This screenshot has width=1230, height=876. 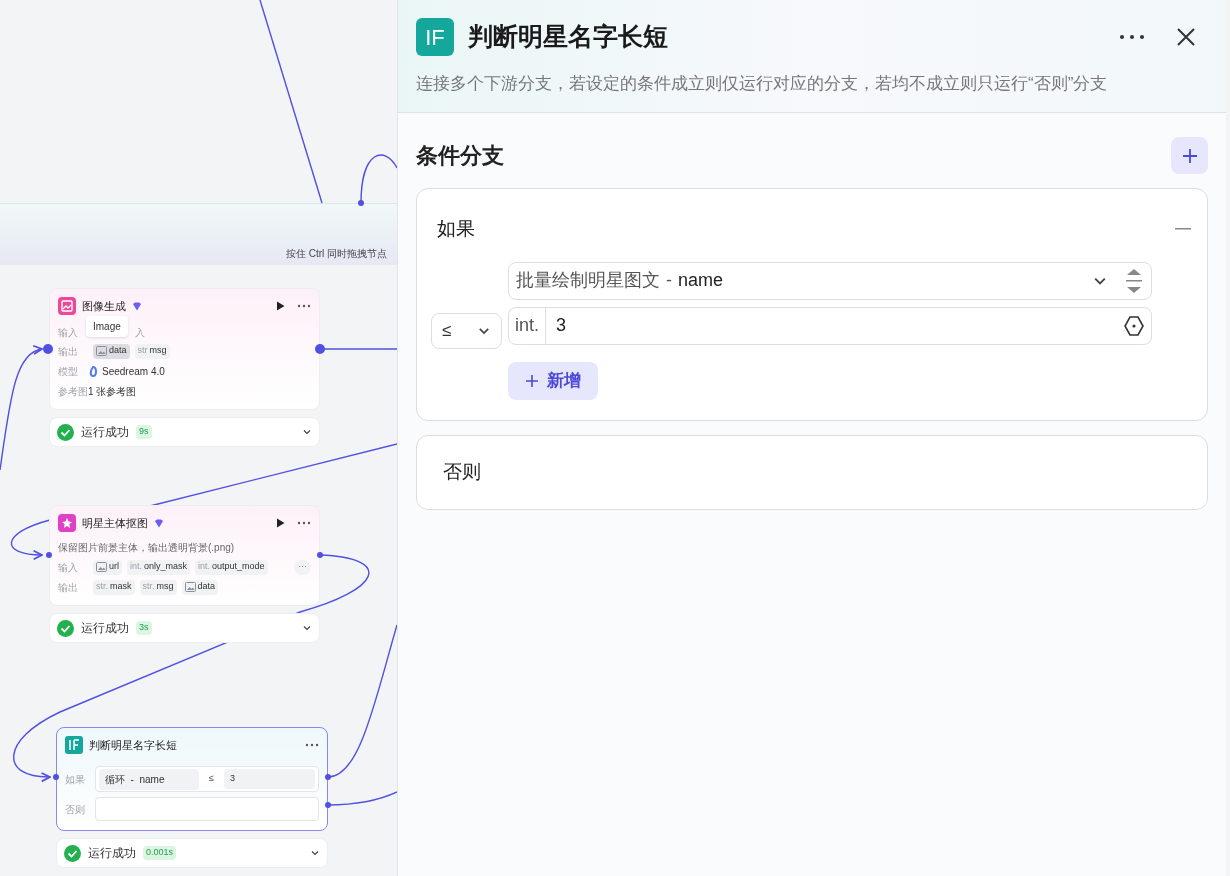 I want to click on status-bar: 运行成功 0.001s, so click(x=192, y=853).